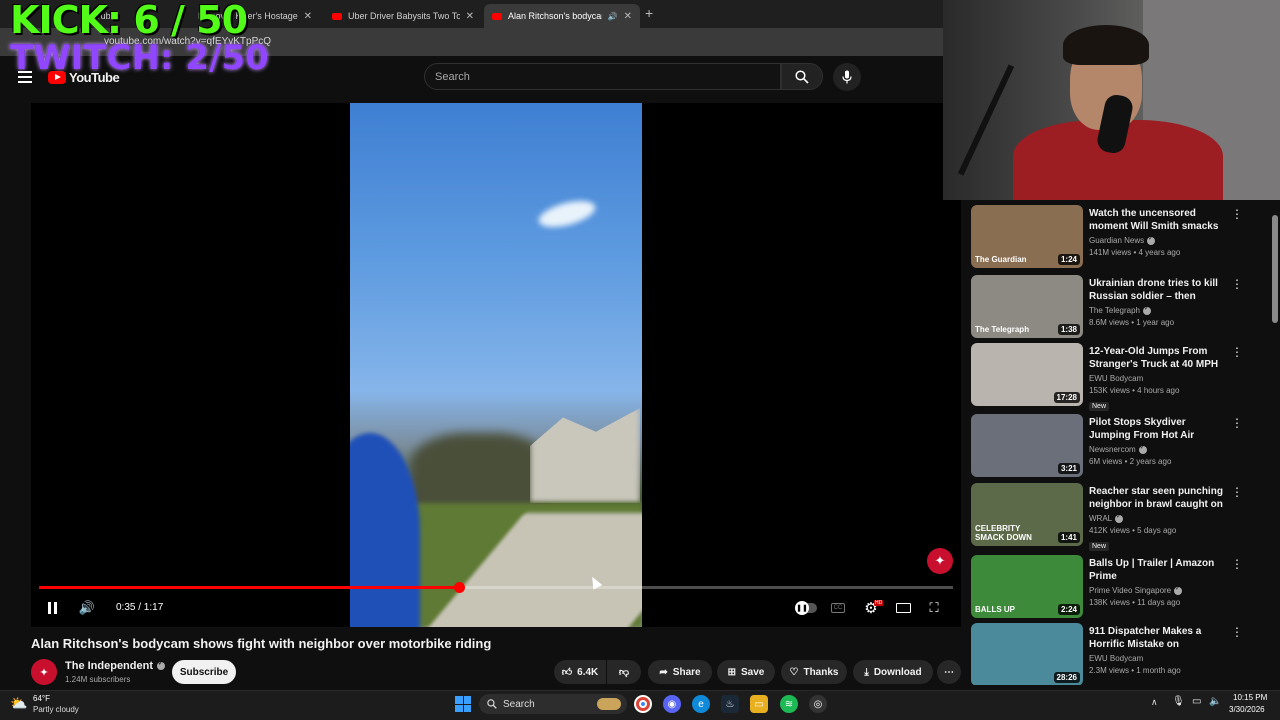 Image resolution: width=1280 pixels, height=720 pixels. I want to click on thanks-button: ♡ Thanks, so click(814, 672).